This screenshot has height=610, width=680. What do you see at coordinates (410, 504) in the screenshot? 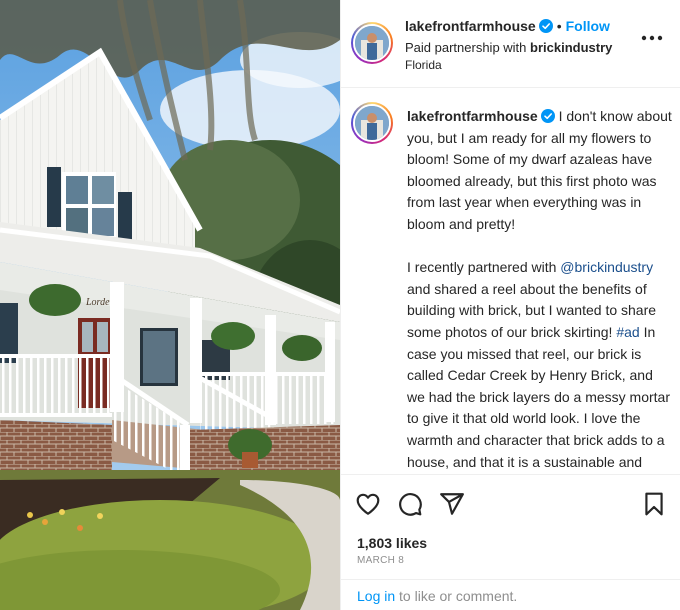
I see `comment-icon` at bounding box center [410, 504].